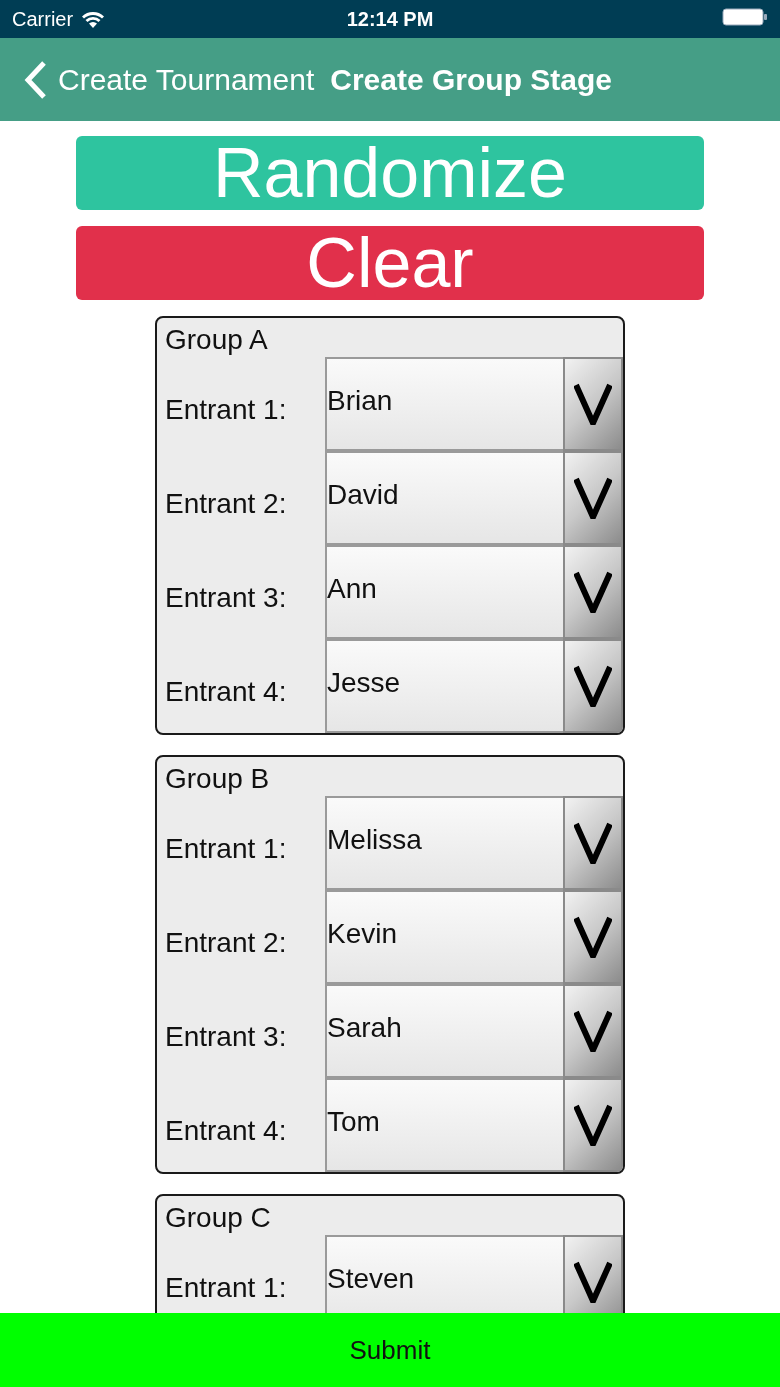  I want to click on carrier-name: Carrier, so click(43, 19).